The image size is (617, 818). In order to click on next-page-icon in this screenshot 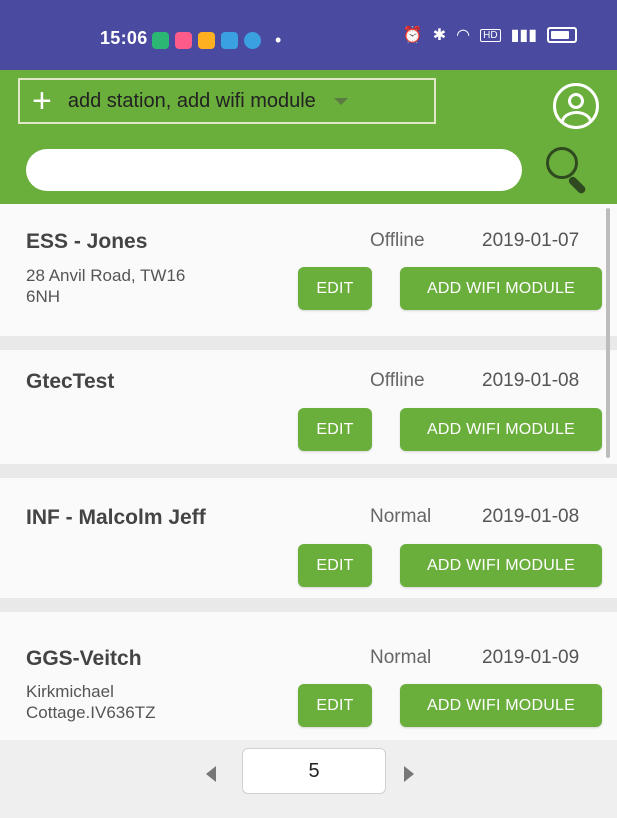, I will do `click(409, 774)`.